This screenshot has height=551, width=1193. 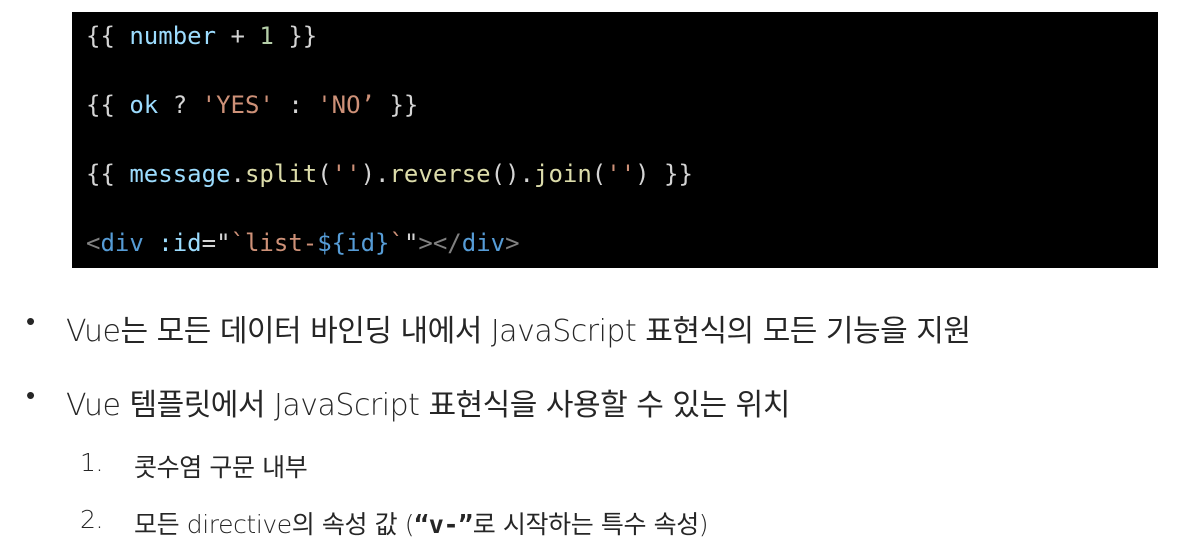 I want to click on code-token: >, so click(x=512, y=243).